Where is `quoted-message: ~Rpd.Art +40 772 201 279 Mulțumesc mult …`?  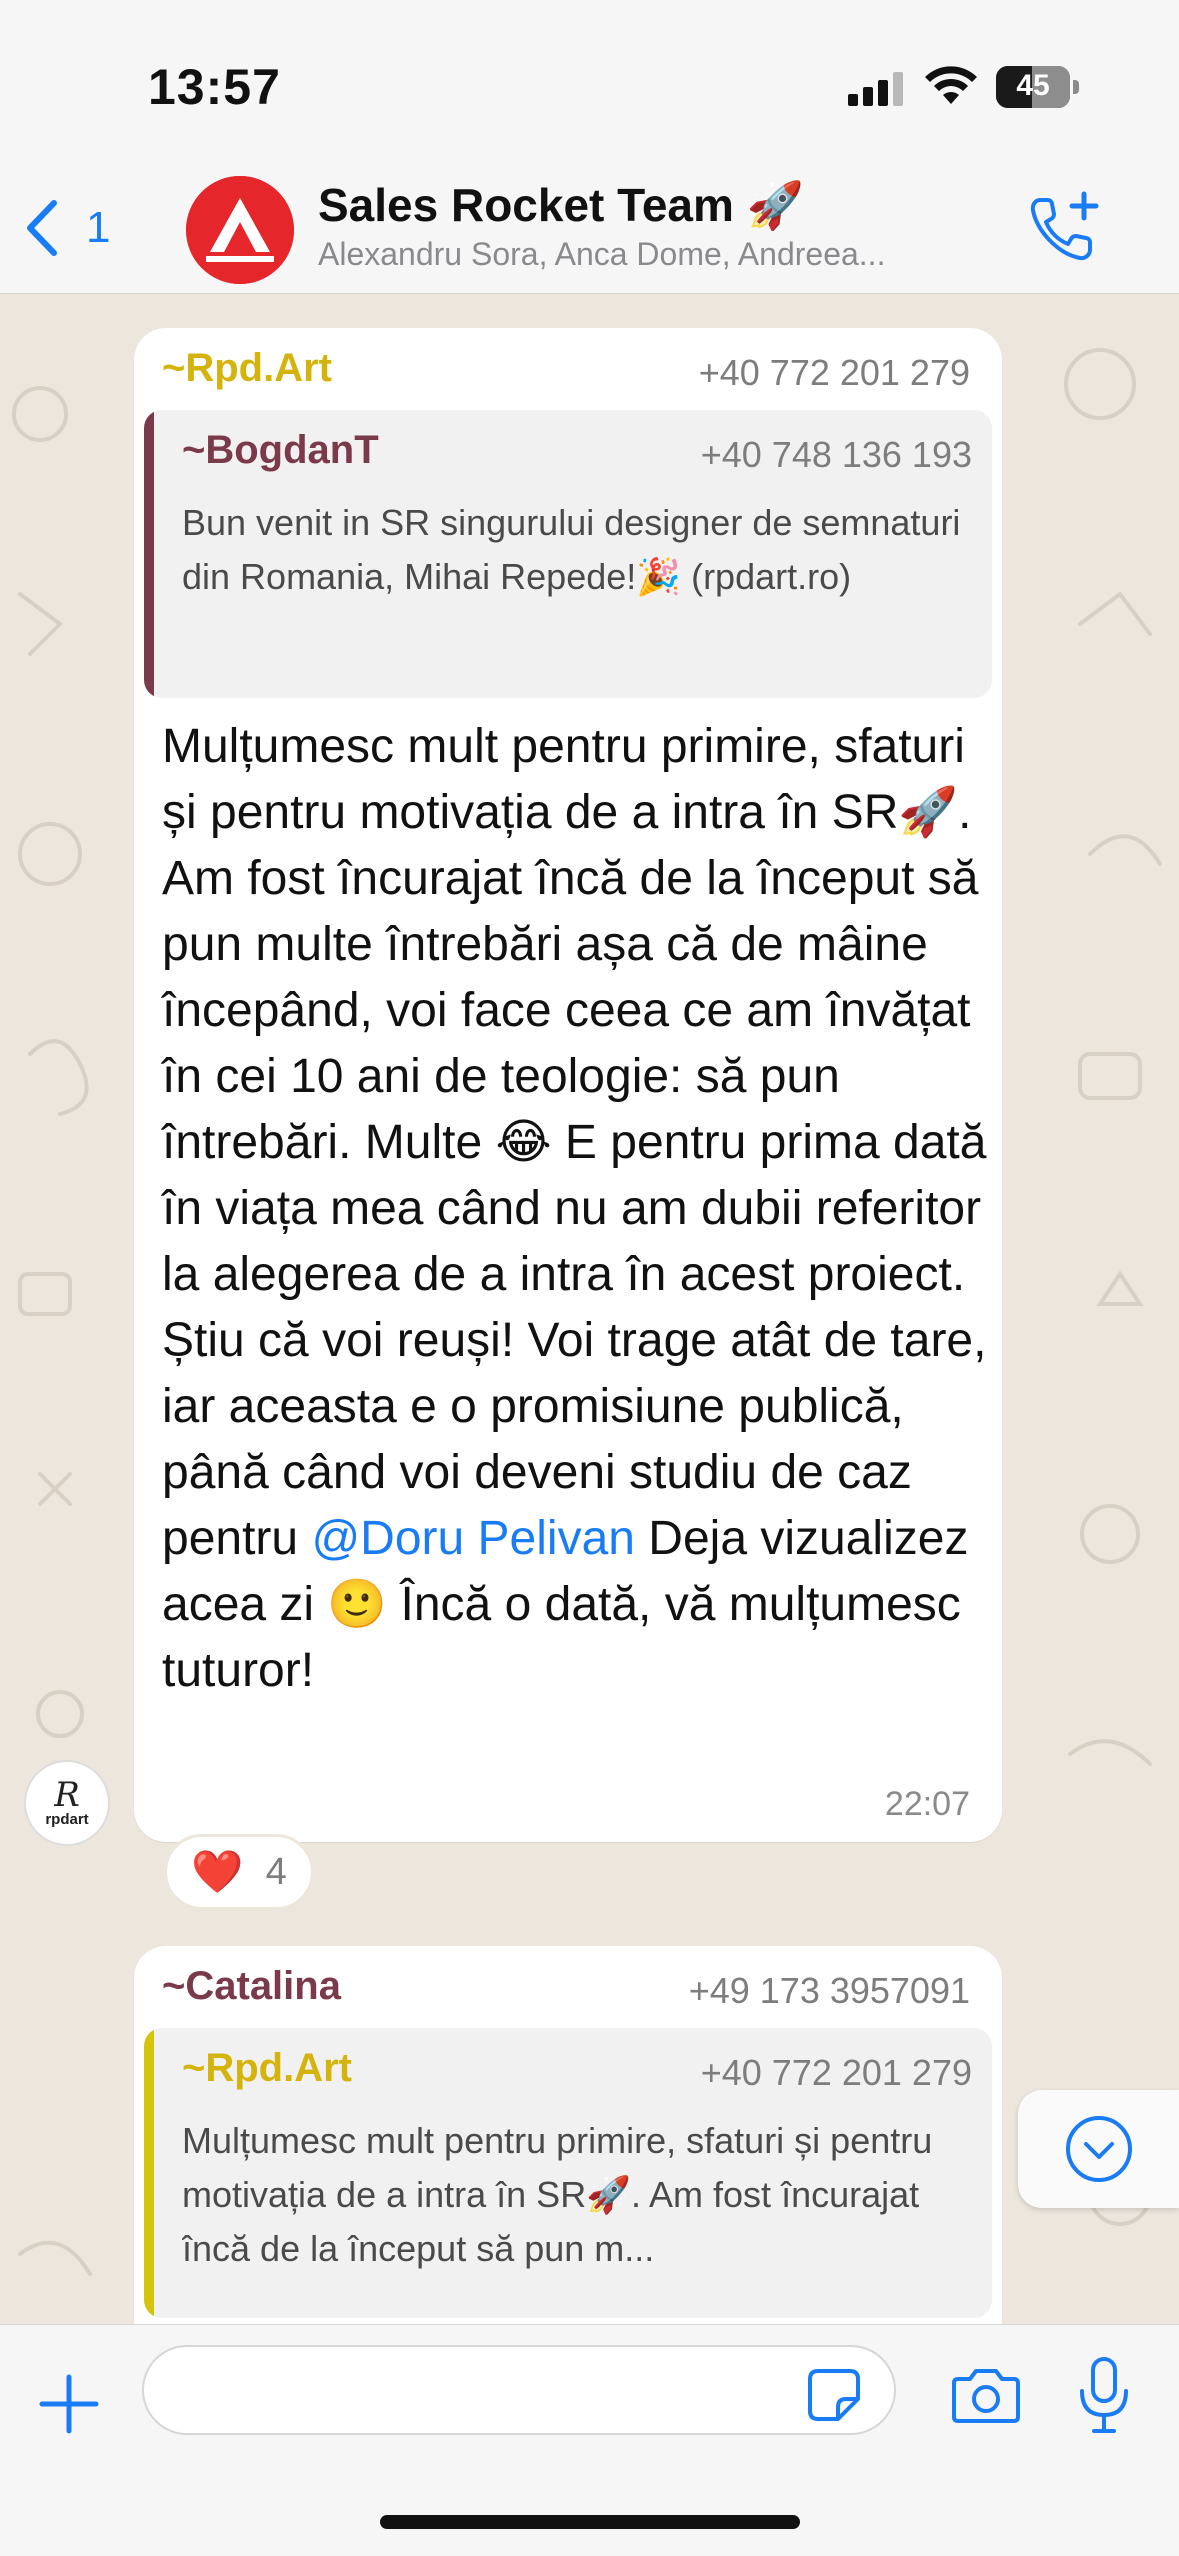 quoted-message: ~Rpd.Art +40 772 201 279 Mulțumesc mult … is located at coordinates (568, 2173).